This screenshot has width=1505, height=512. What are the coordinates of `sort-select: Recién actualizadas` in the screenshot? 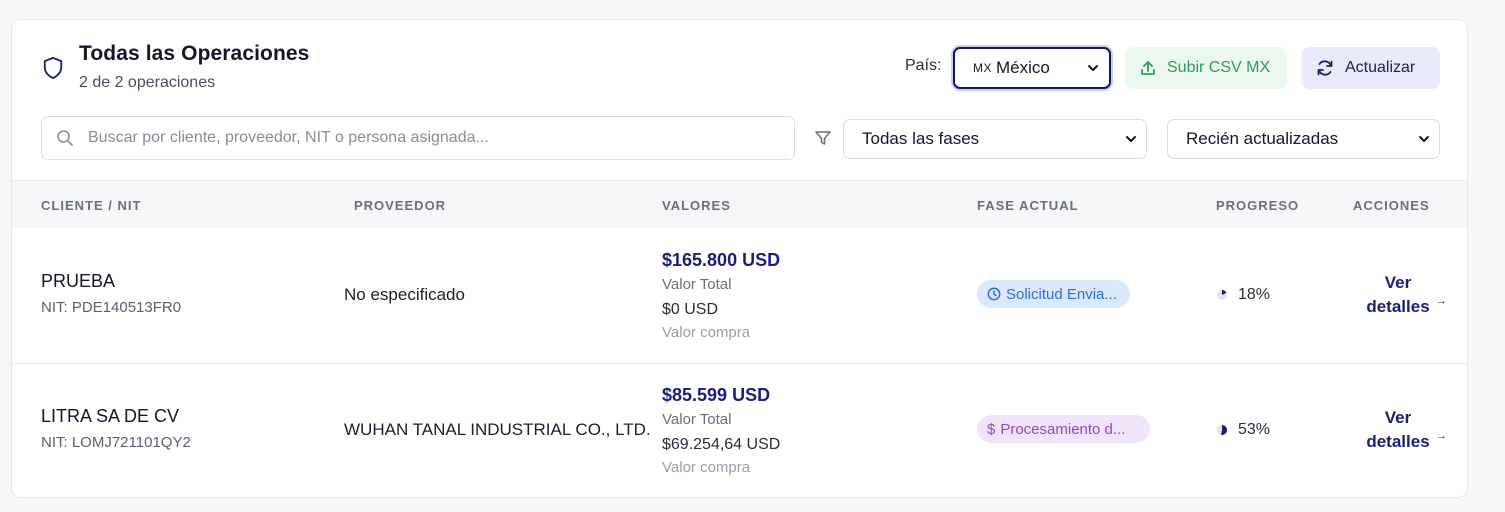 It's located at (1303, 139).